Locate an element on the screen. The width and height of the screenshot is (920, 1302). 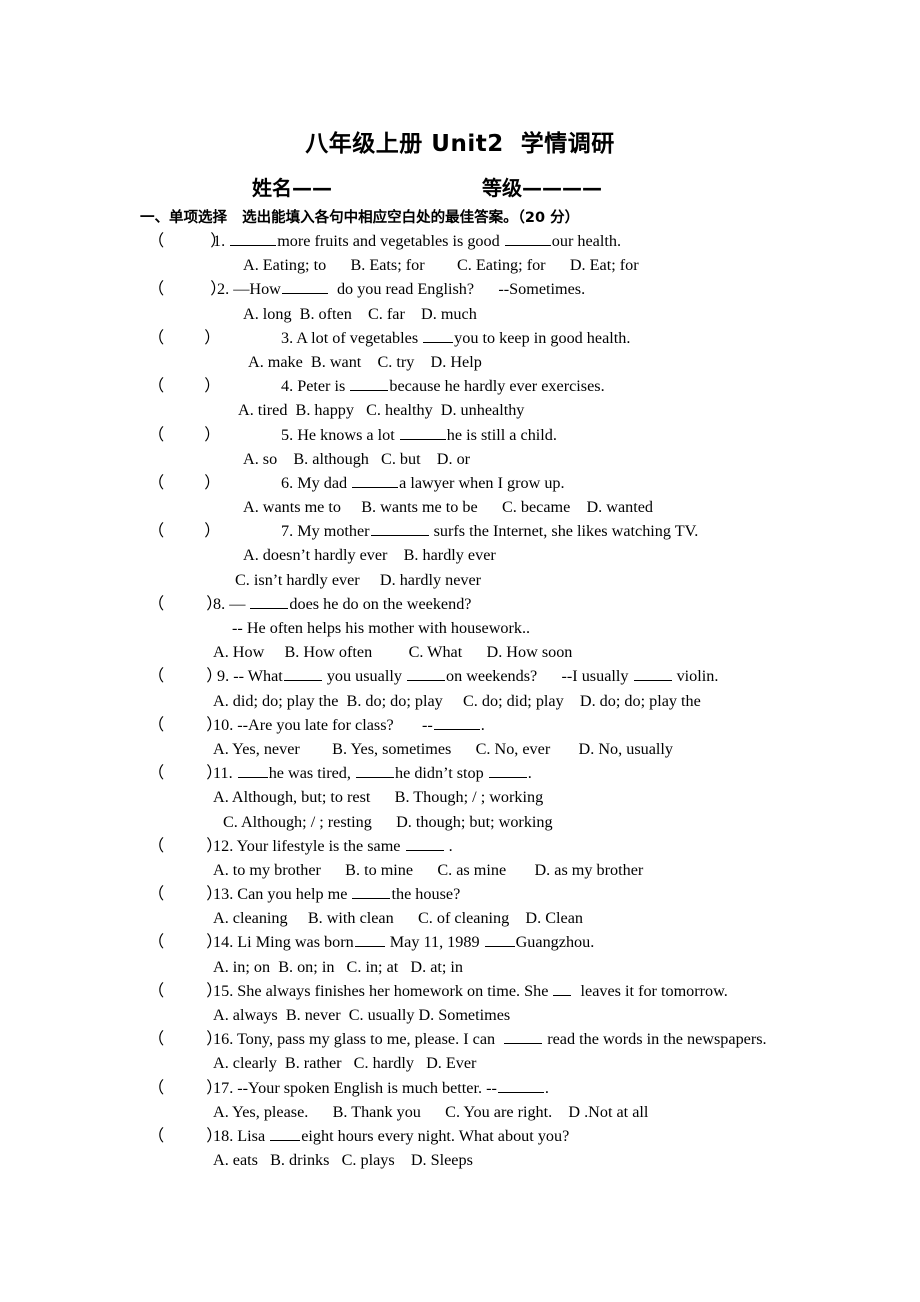
option-choices: A. How B. How often C. What D. How soon is located at coordinates (392, 652).